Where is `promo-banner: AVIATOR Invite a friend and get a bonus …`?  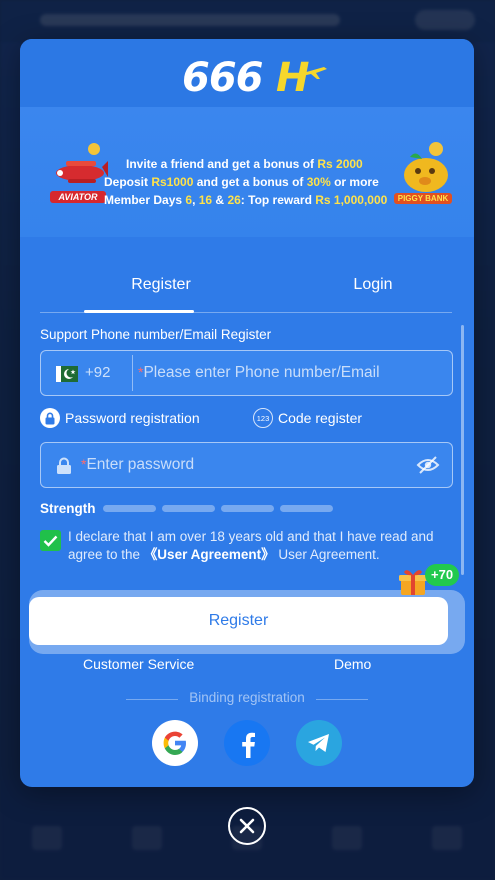 promo-banner: AVIATOR Invite a friend and get a bonus … is located at coordinates (247, 172).